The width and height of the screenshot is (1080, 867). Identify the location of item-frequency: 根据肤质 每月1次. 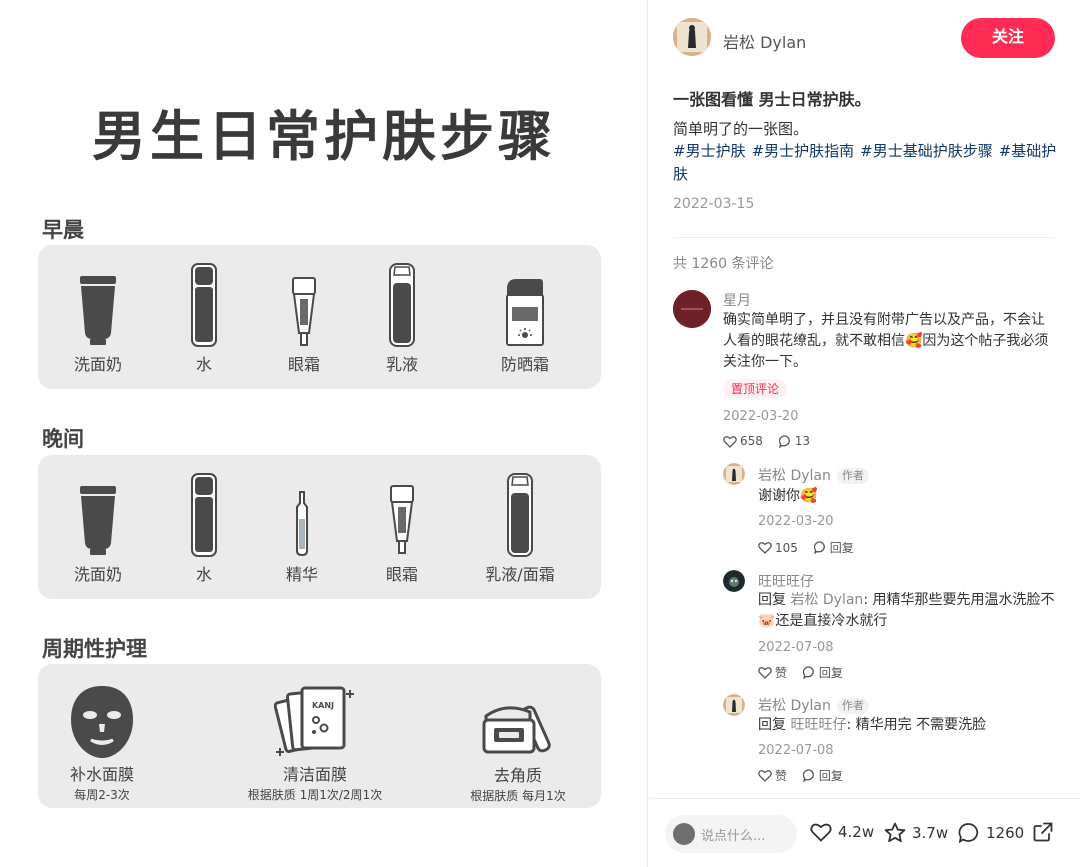
(518, 796).